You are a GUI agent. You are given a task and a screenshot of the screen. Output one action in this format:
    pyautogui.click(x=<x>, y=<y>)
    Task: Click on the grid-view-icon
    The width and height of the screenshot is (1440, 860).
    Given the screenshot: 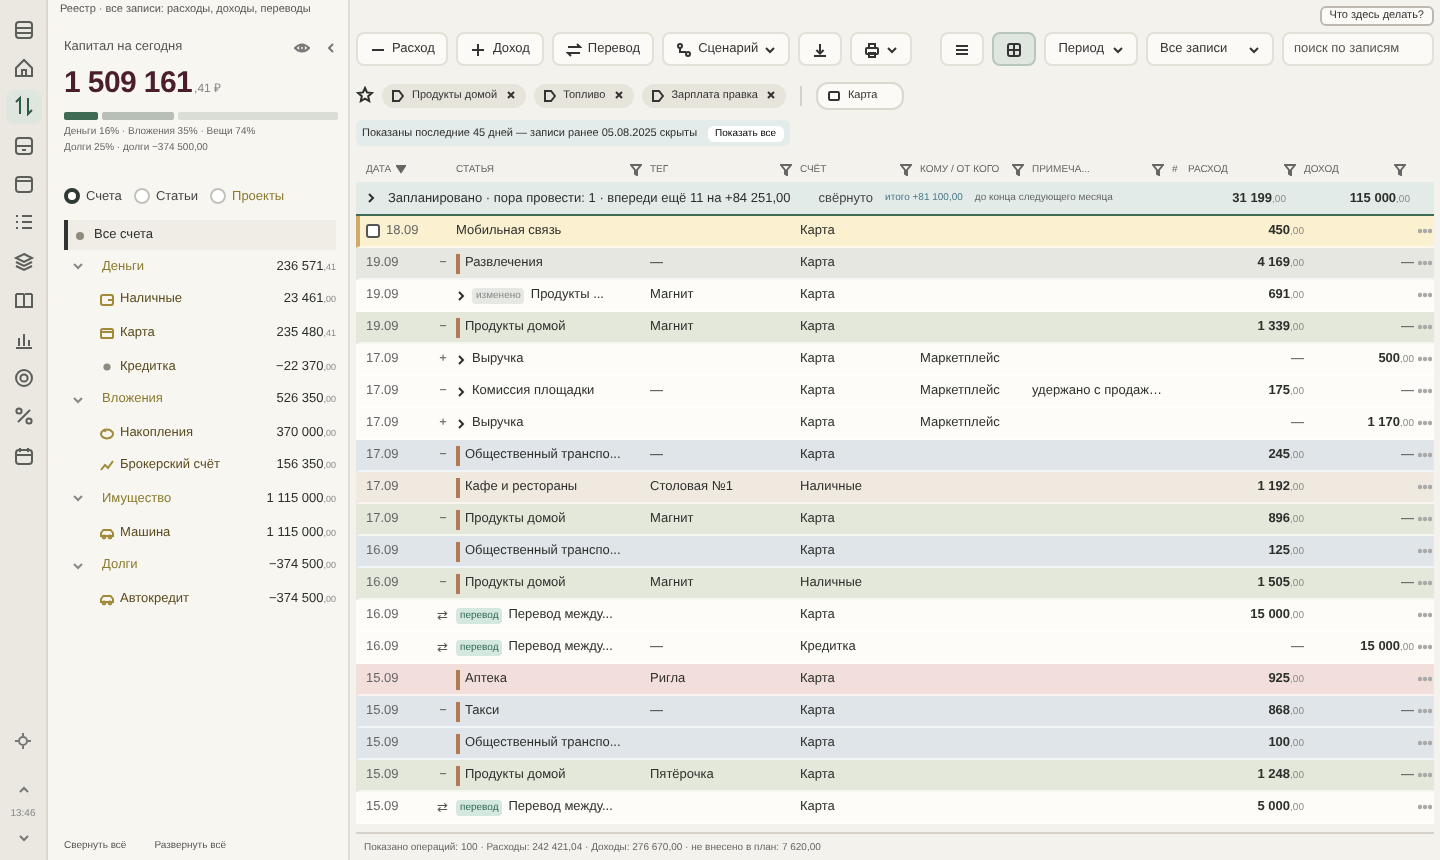 What is the action you would take?
    pyautogui.click(x=1014, y=49)
    